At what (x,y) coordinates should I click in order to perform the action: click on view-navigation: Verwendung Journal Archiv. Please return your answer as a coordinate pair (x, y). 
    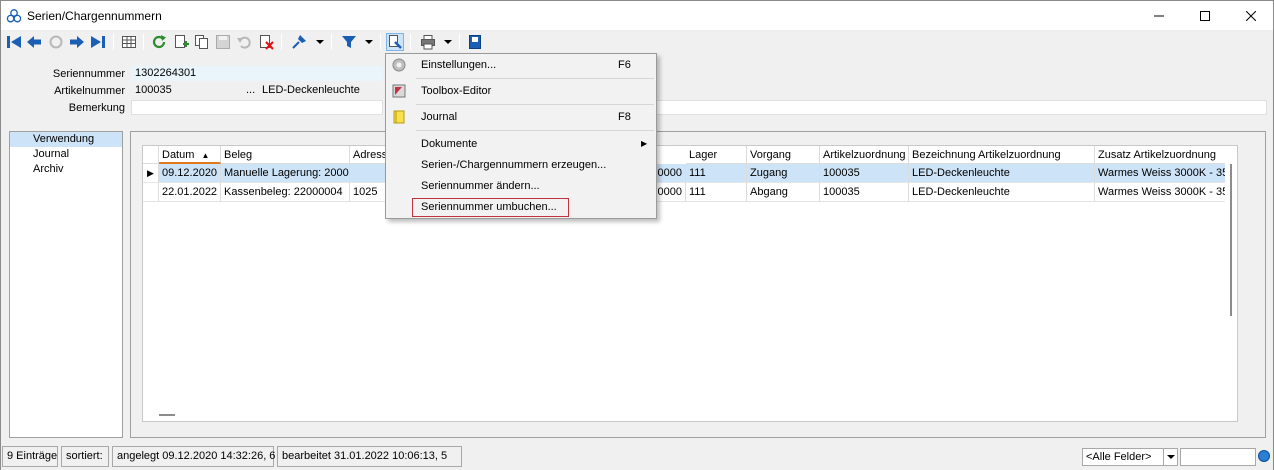
    Looking at the image, I should click on (66, 284).